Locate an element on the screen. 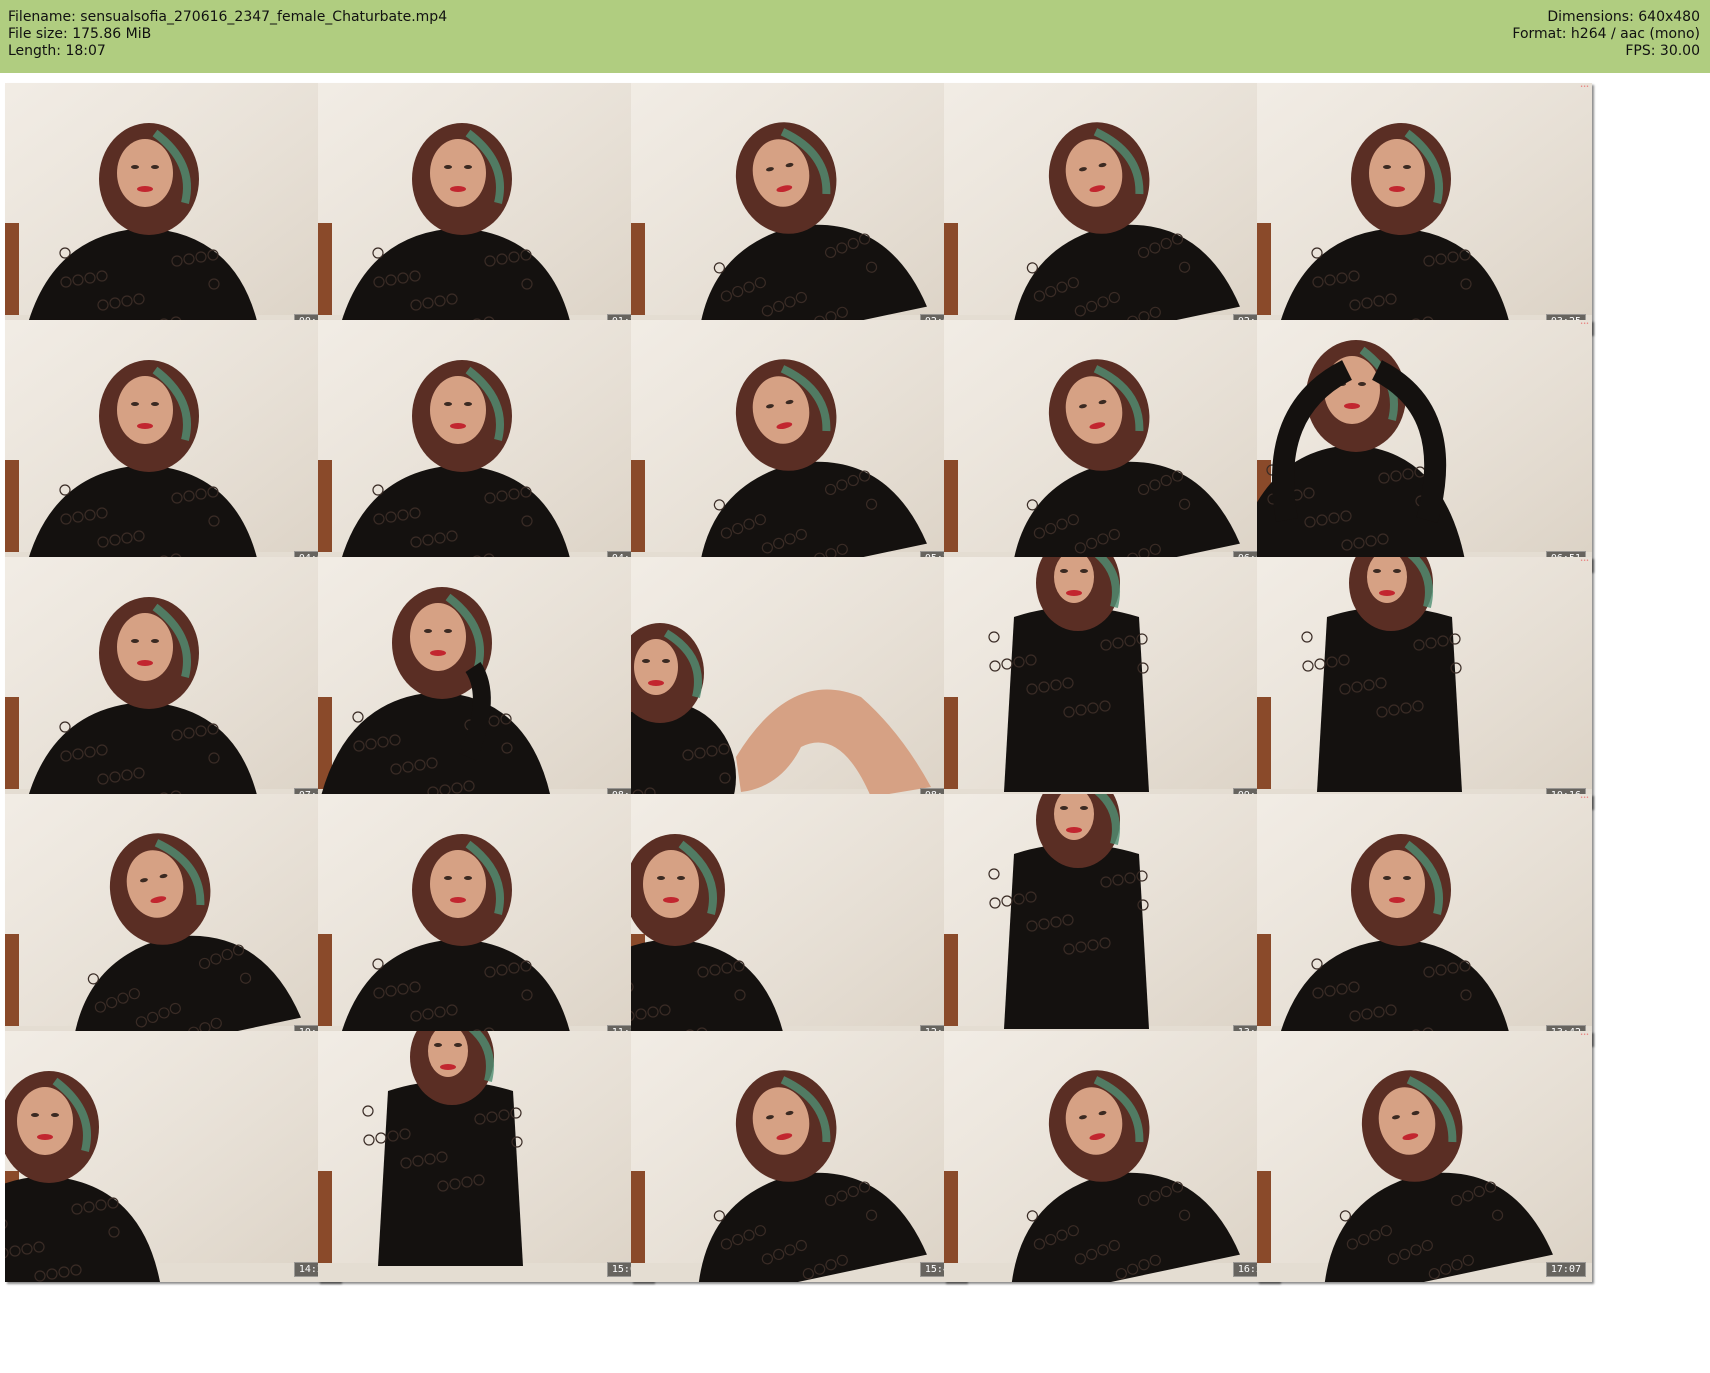  video-thumbnail: •••15:45 is located at coordinates (798, 1156).